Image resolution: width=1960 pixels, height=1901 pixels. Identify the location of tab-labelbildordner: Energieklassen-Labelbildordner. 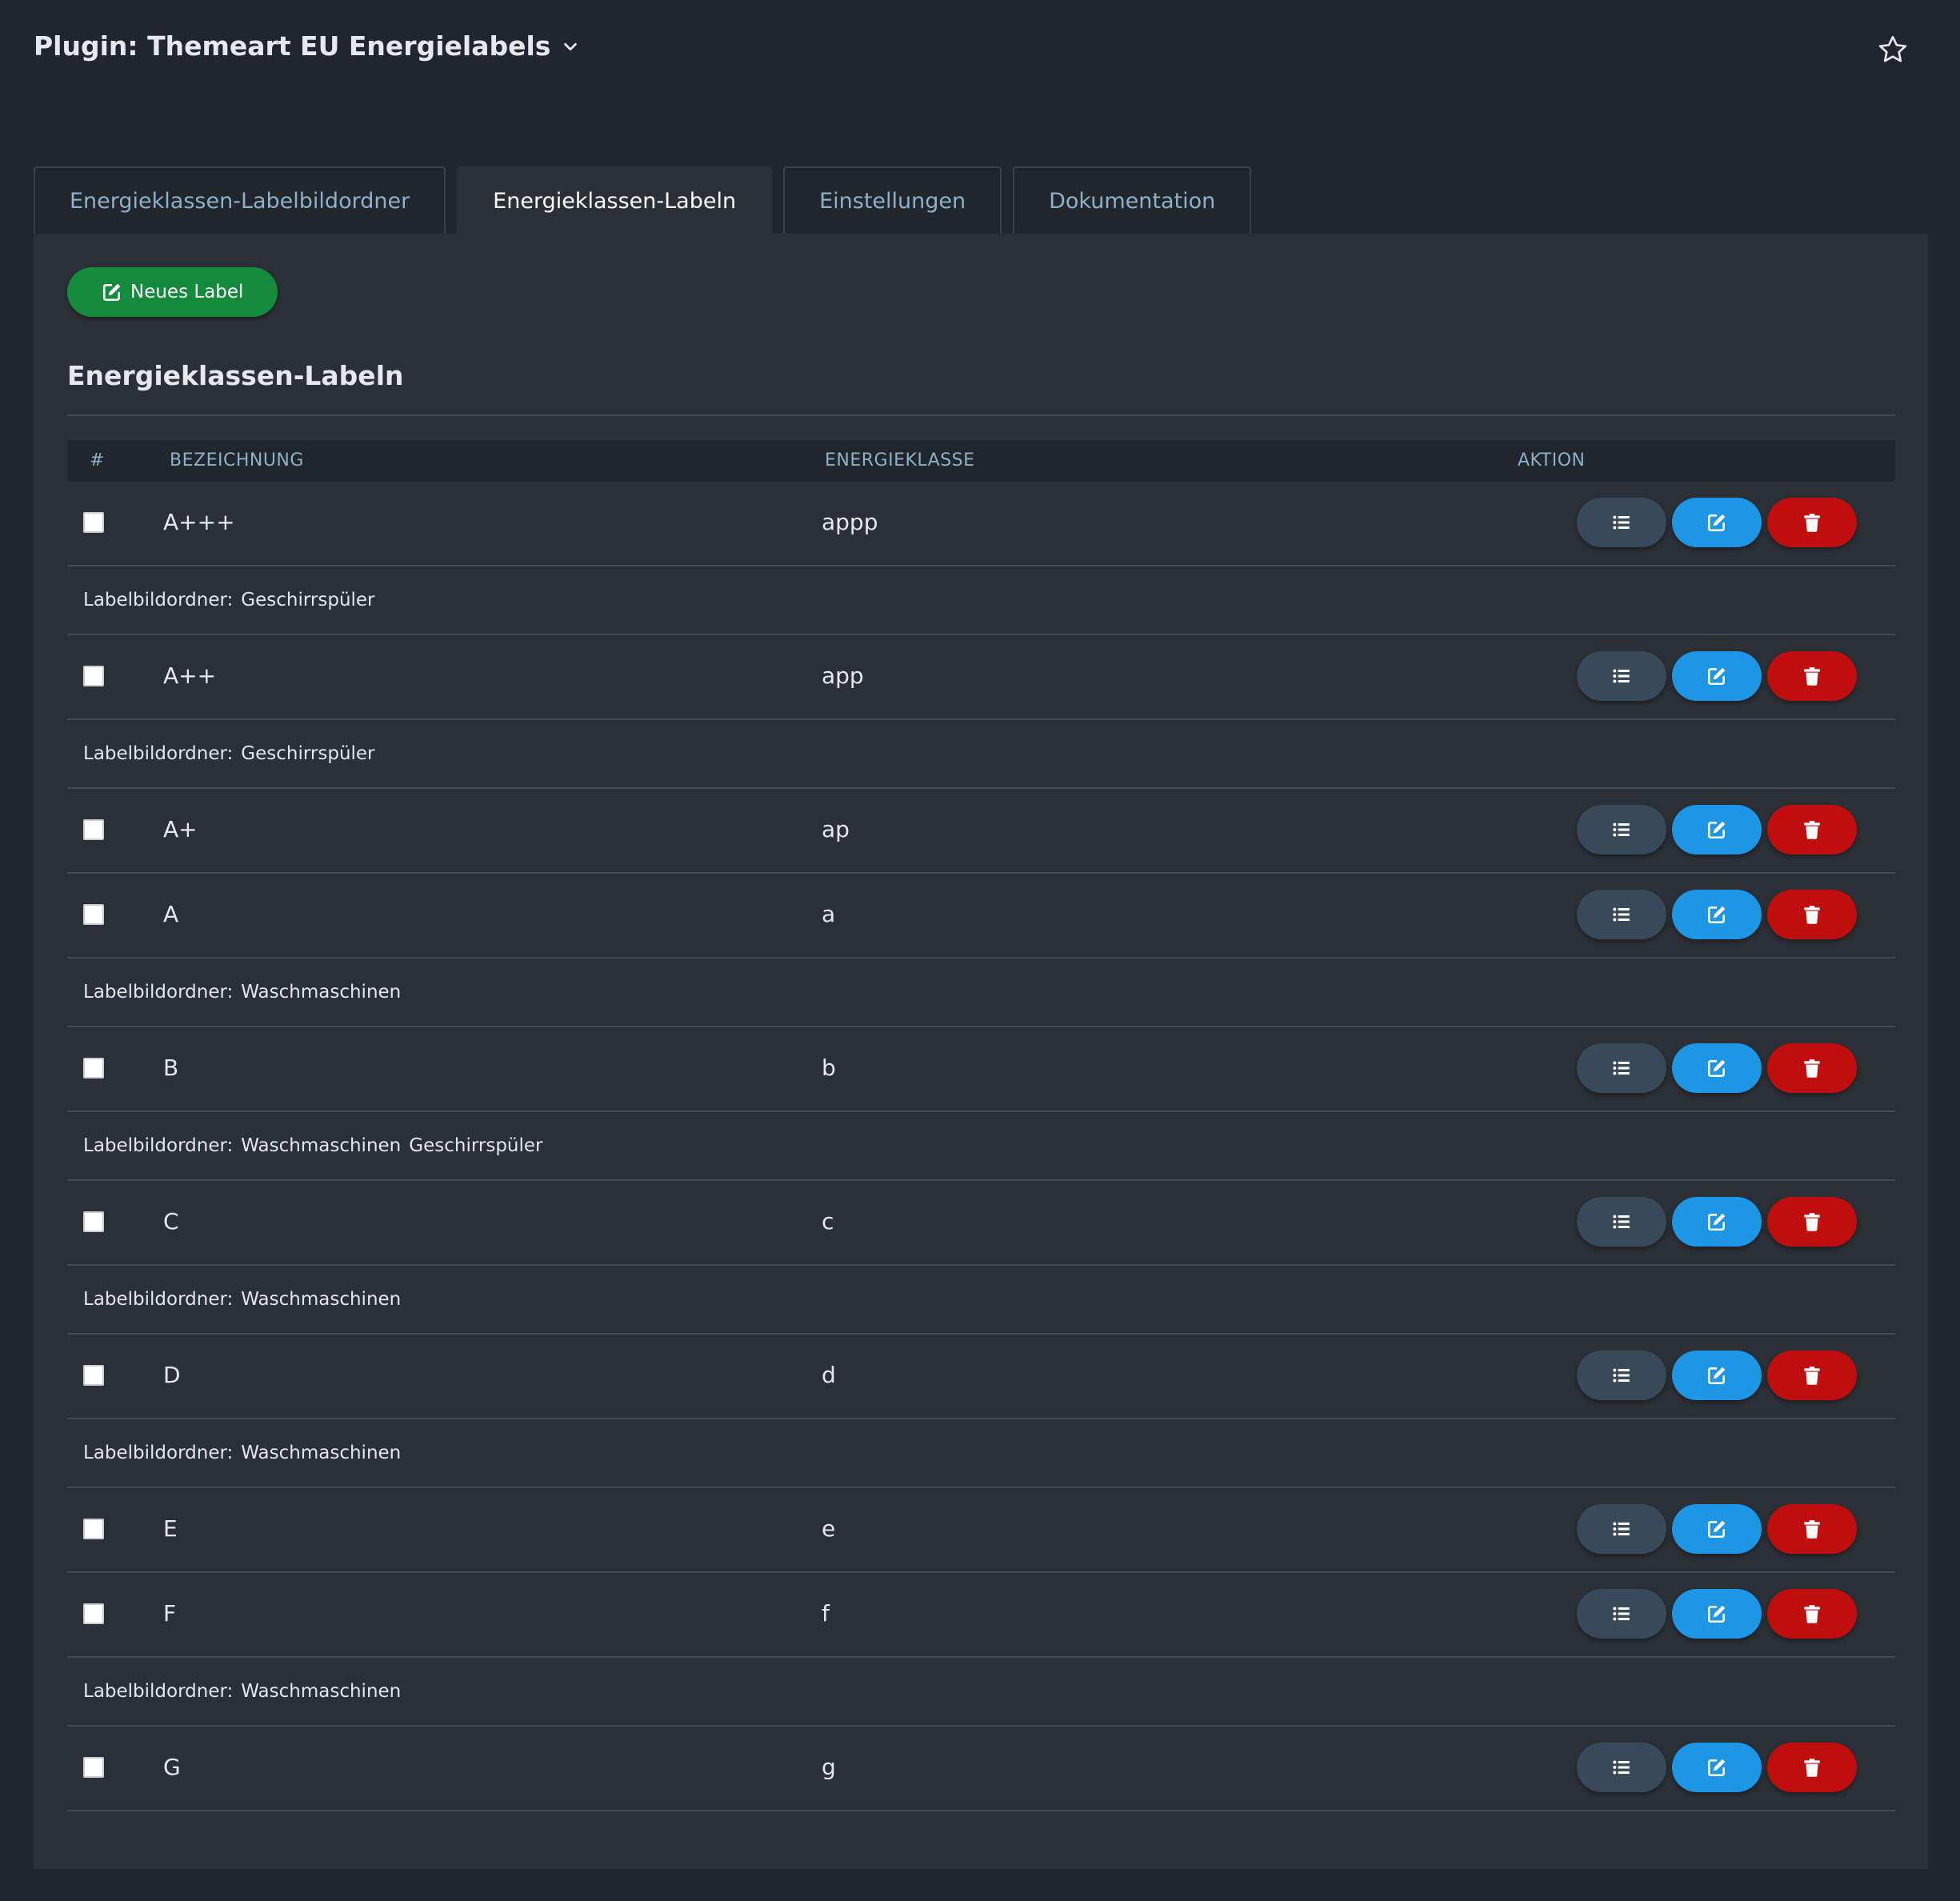
(240, 200).